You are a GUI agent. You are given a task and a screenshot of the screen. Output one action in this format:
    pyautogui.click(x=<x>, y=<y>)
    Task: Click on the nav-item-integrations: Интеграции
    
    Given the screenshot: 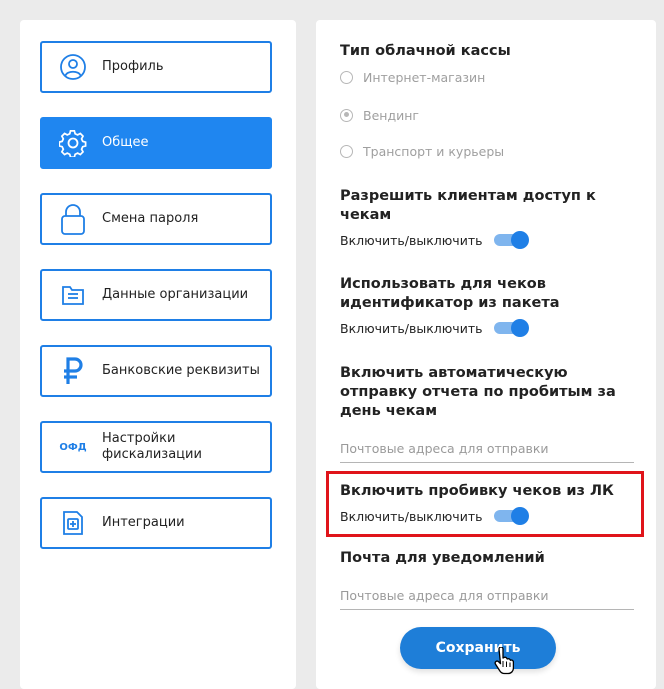 What is the action you would take?
    pyautogui.click(x=156, y=523)
    